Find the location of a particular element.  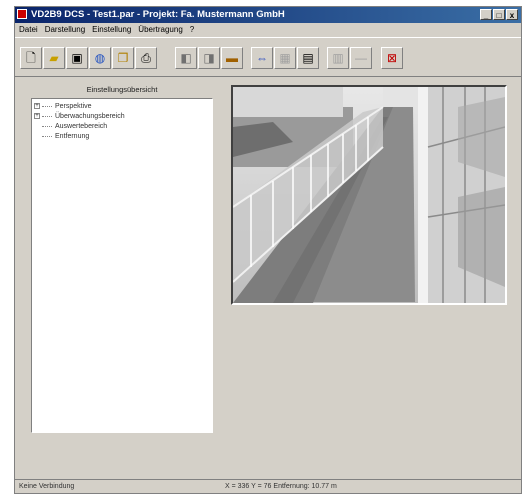

app-icon is located at coordinates (22, 14).